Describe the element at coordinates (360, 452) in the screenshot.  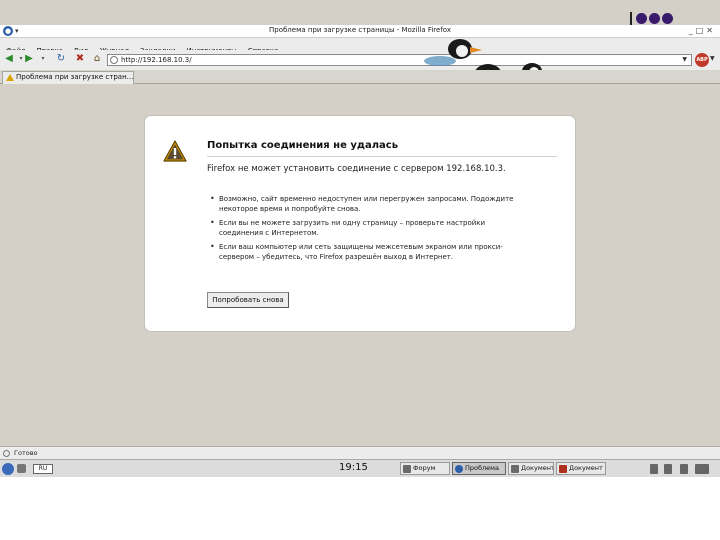
I see `status-bar: Готово` at that location.